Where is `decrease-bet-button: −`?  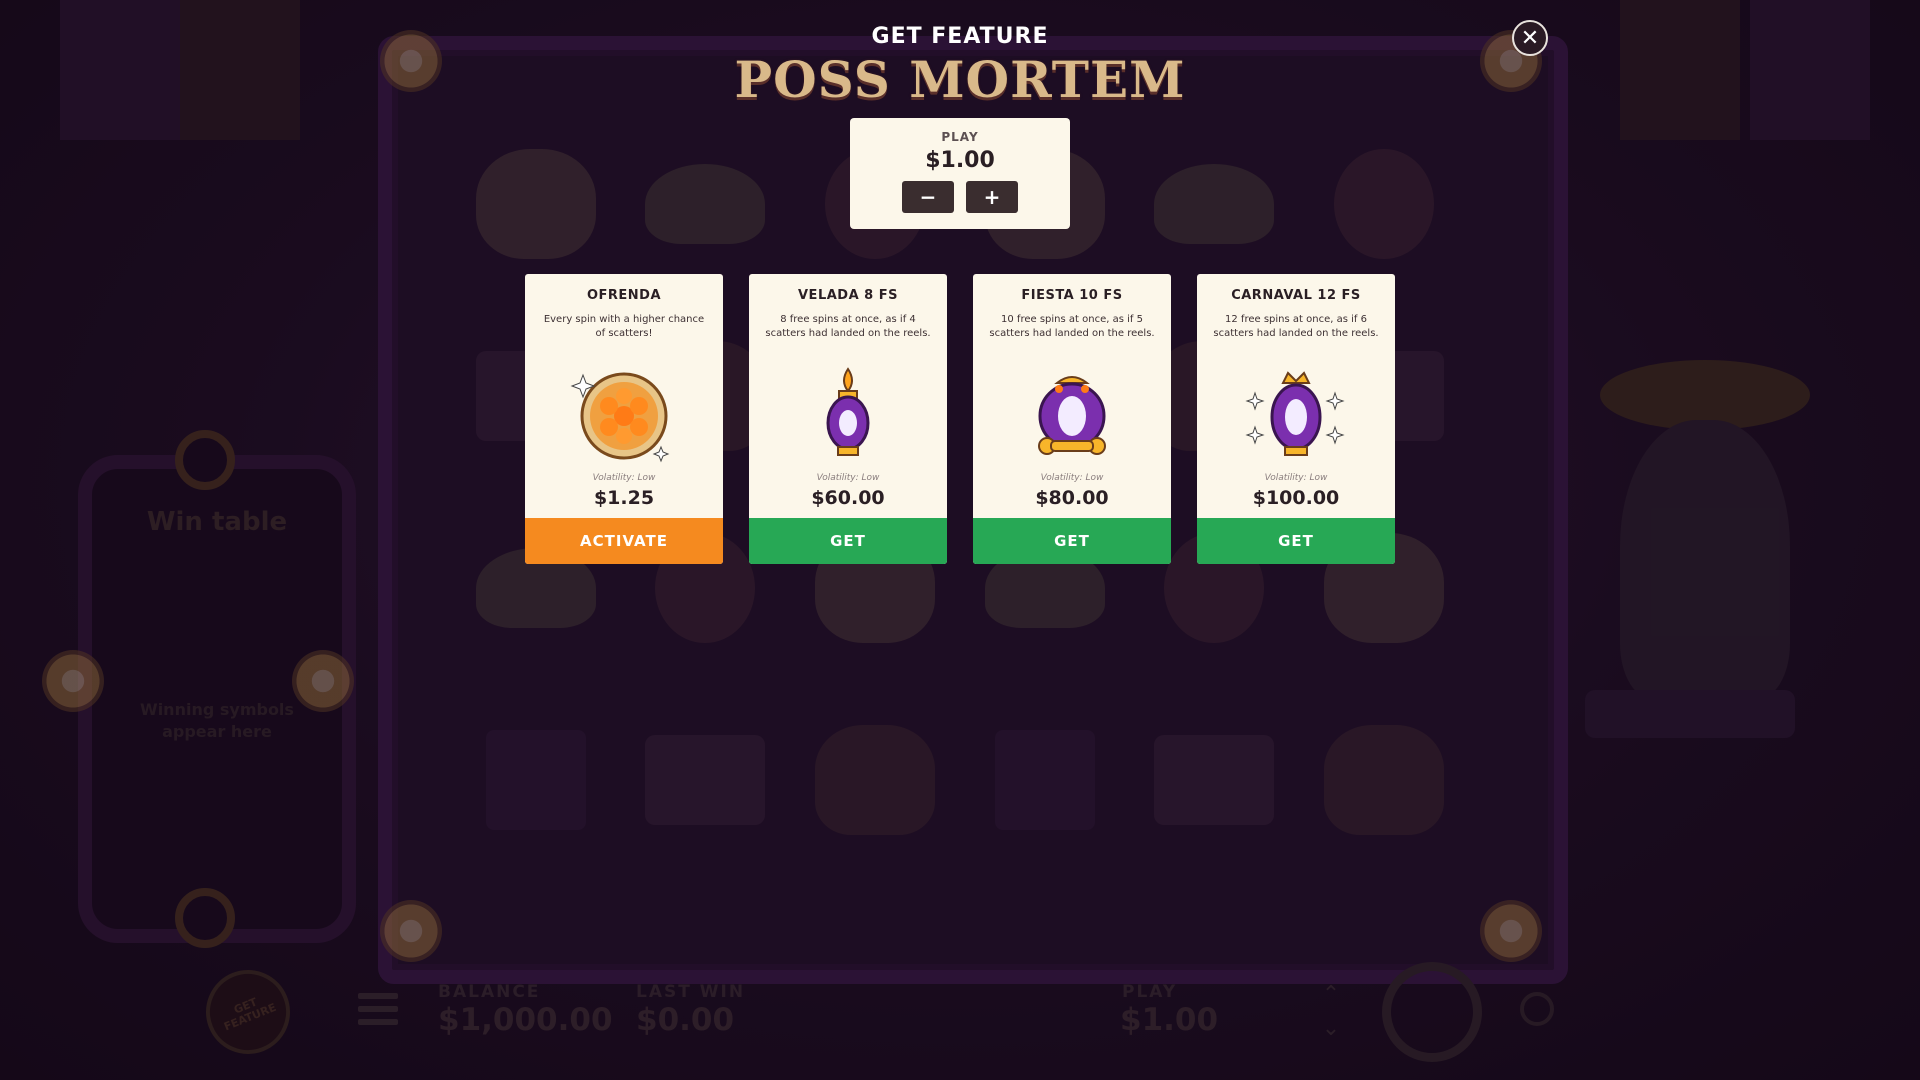
decrease-bet-button: − is located at coordinates (928, 197).